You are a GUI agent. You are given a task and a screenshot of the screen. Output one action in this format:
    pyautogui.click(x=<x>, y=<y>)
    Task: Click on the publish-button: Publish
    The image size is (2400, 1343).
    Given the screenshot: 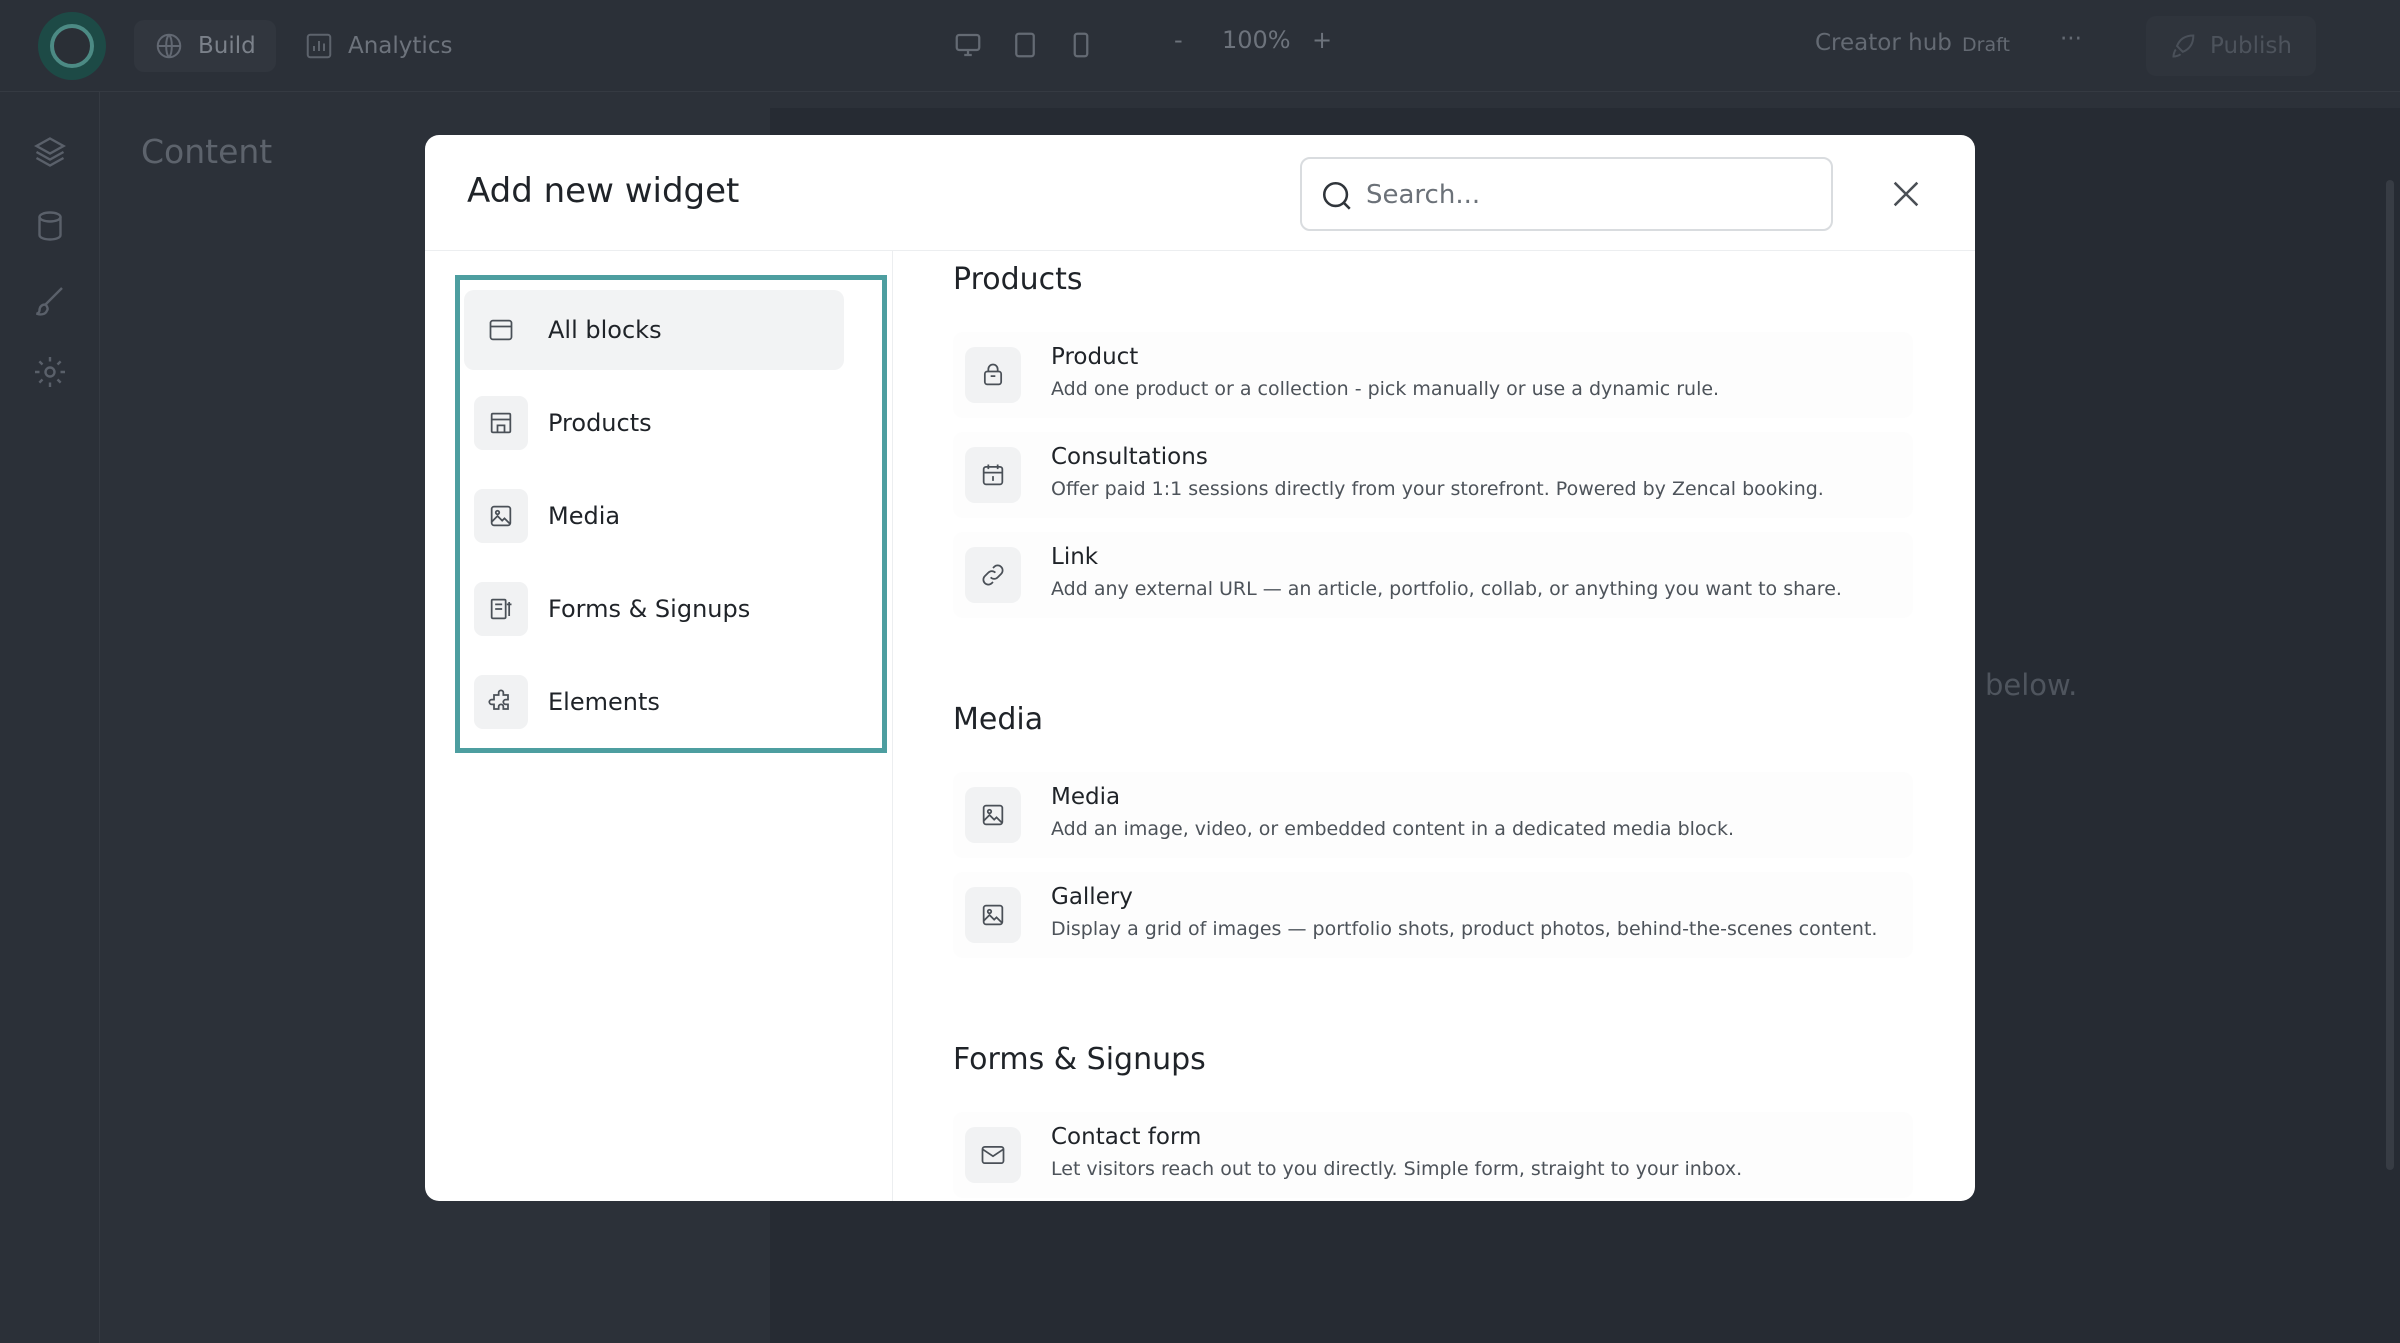 What is the action you would take?
    pyautogui.click(x=2231, y=46)
    